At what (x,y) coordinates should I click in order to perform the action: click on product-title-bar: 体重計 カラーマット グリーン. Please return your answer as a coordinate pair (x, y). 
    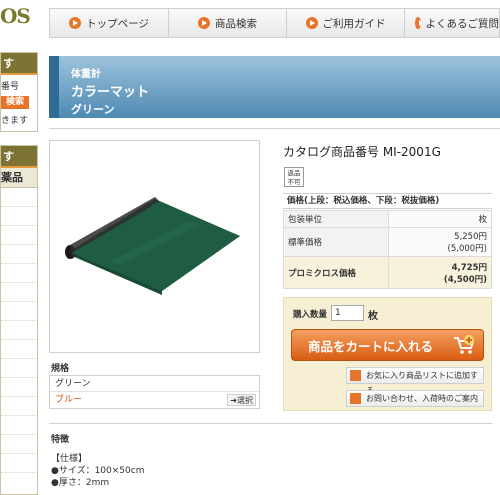
    Looking at the image, I should click on (274, 87).